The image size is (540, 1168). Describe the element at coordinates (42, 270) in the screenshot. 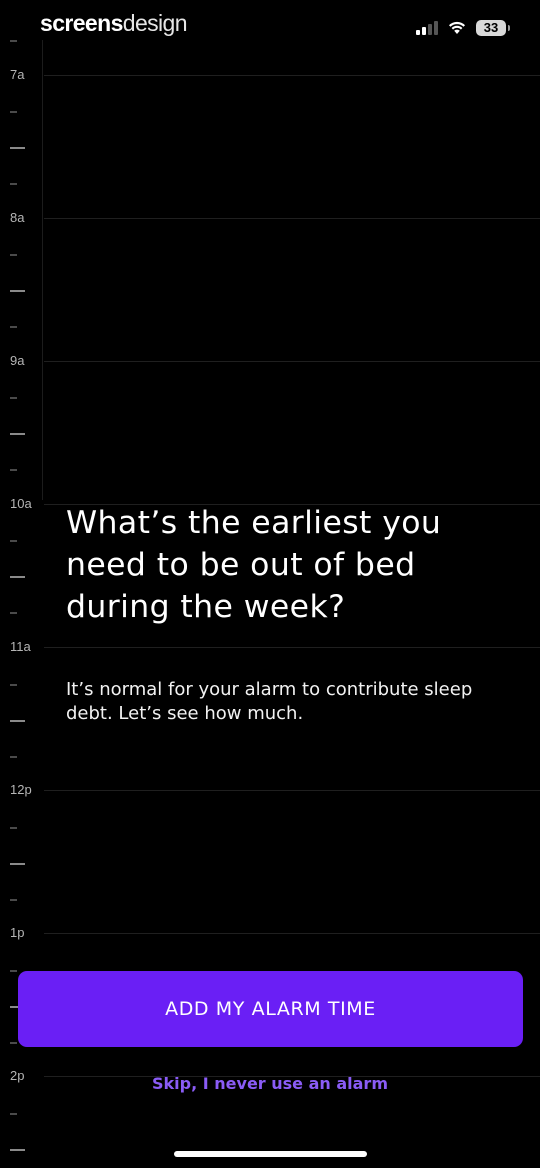

I see `timeline-axis` at that location.